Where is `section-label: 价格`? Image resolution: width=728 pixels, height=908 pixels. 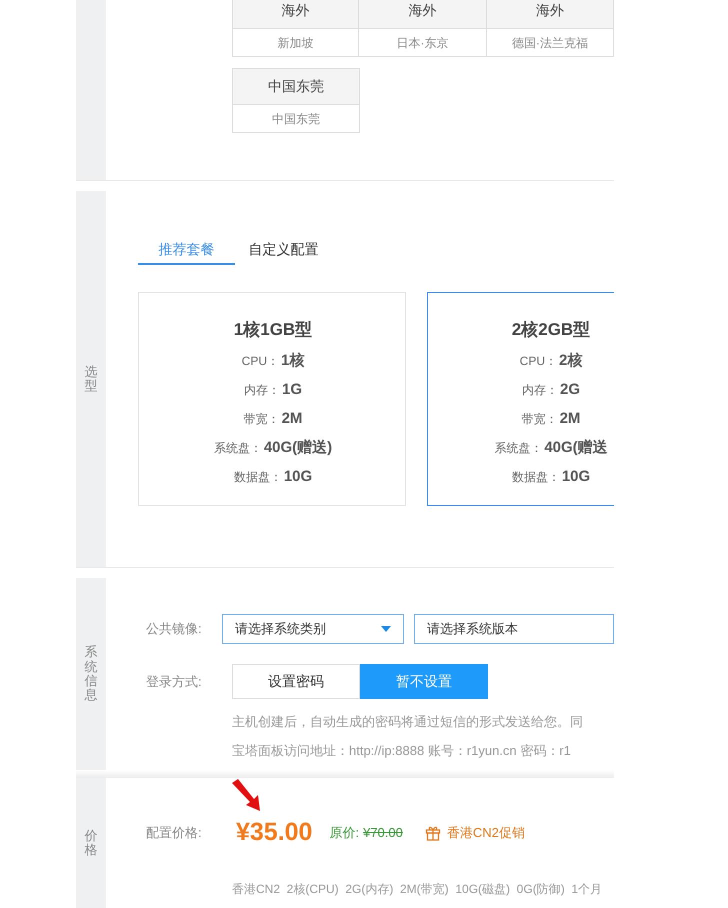
section-label: 价格 is located at coordinates (91, 843).